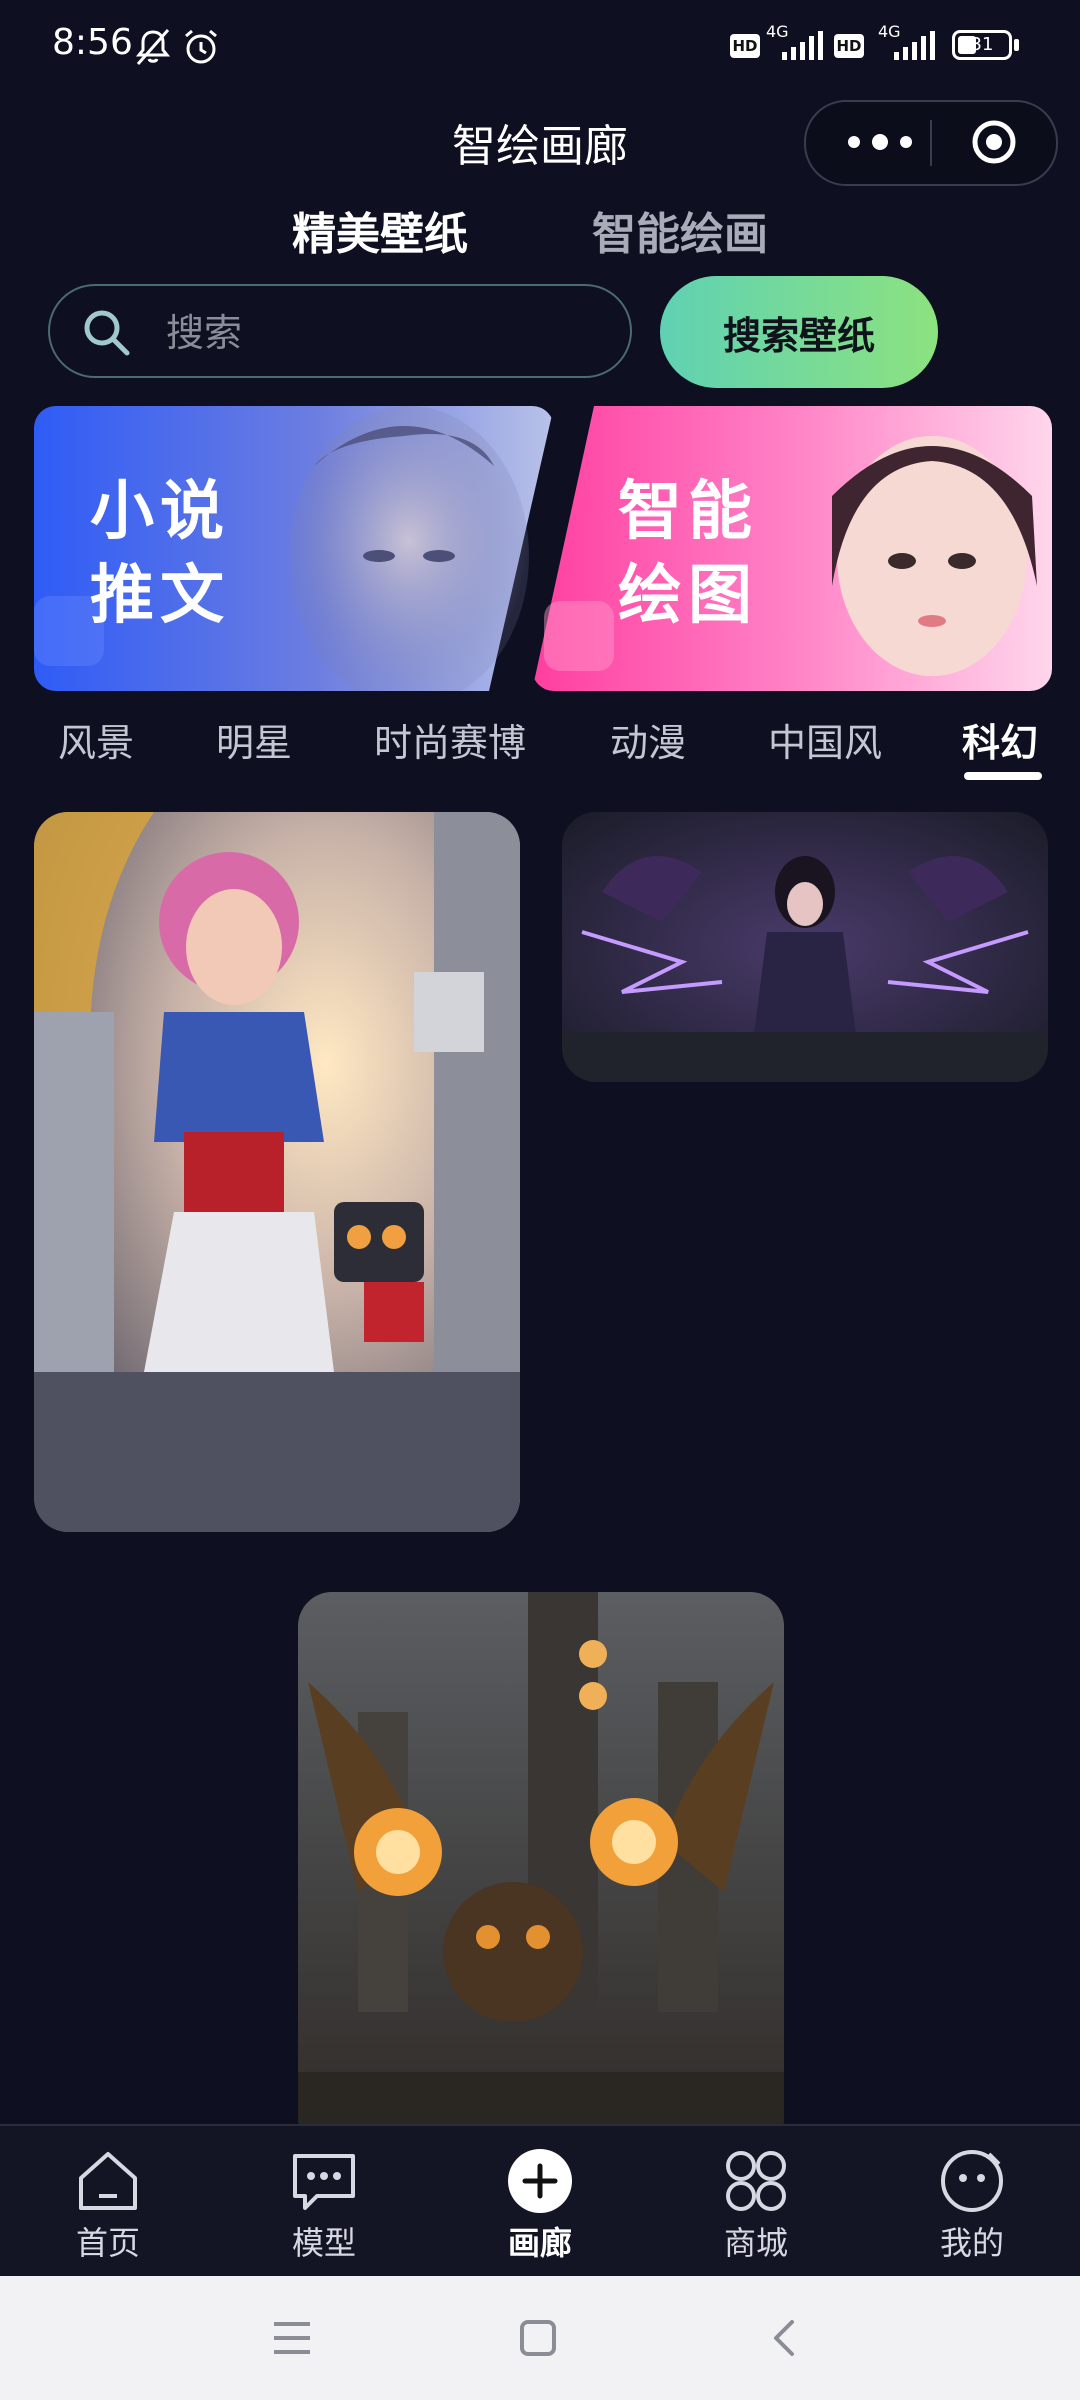 Image resolution: width=1080 pixels, height=2400 pixels. I want to click on nav-profile: 我的, so click(972, 2206).